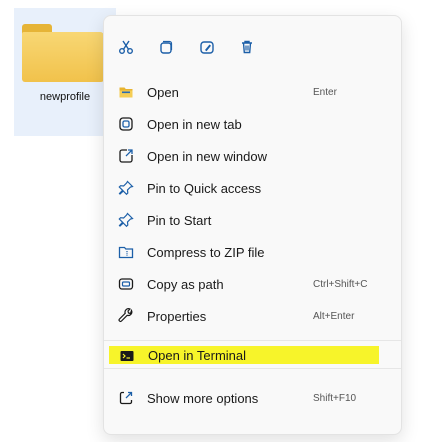  Describe the element at coordinates (340, 284) in the screenshot. I see `menu-item-shortcut: Ctrl+Shift+C` at that location.